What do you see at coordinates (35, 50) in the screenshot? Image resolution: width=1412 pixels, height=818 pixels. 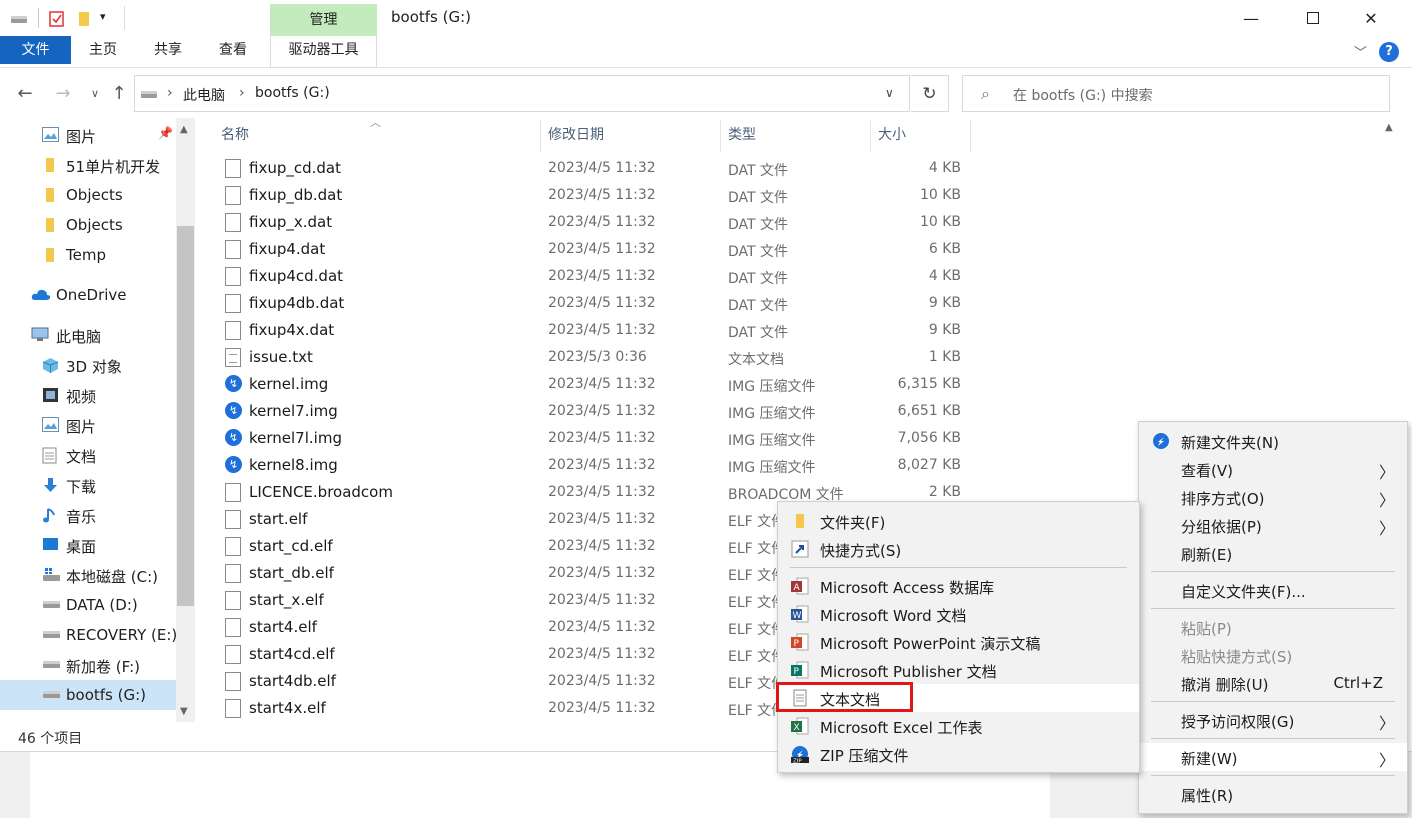 I see `tab-file: 文件` at bounding box center [35, 50].